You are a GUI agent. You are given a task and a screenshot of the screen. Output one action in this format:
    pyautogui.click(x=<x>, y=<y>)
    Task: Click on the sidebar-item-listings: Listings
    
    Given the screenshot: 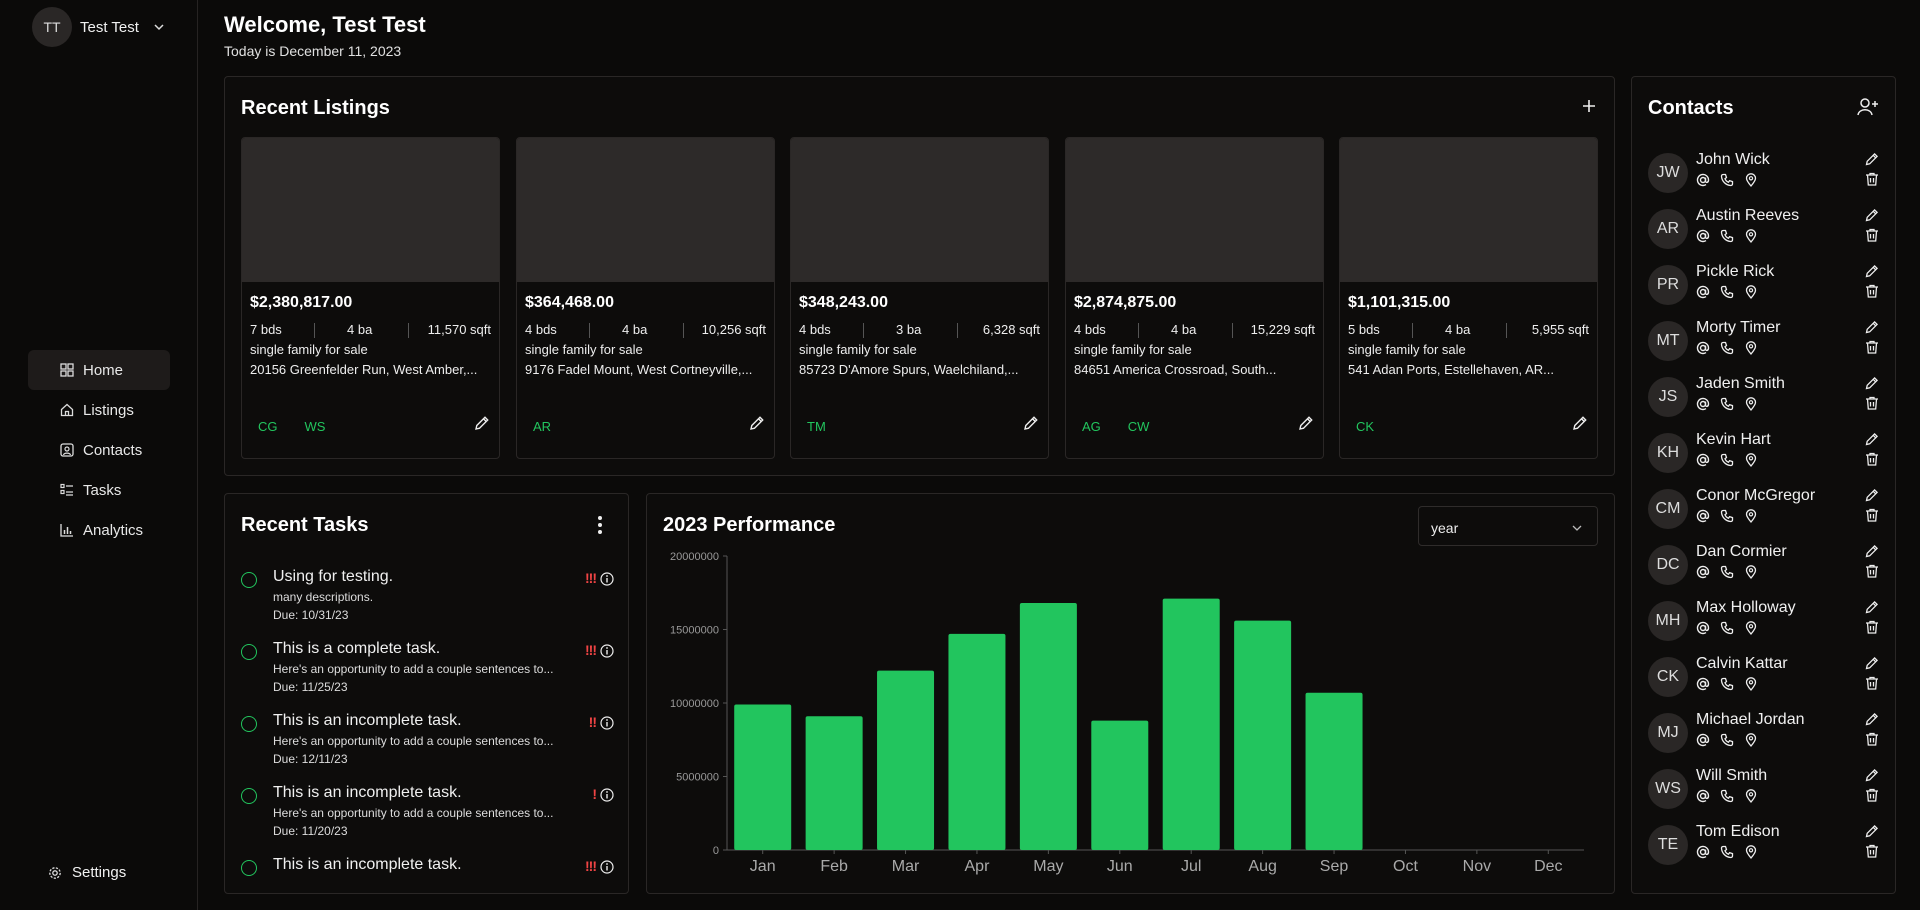 What is the action you would take?
    pyautogui.click(x=99, y=410)
    